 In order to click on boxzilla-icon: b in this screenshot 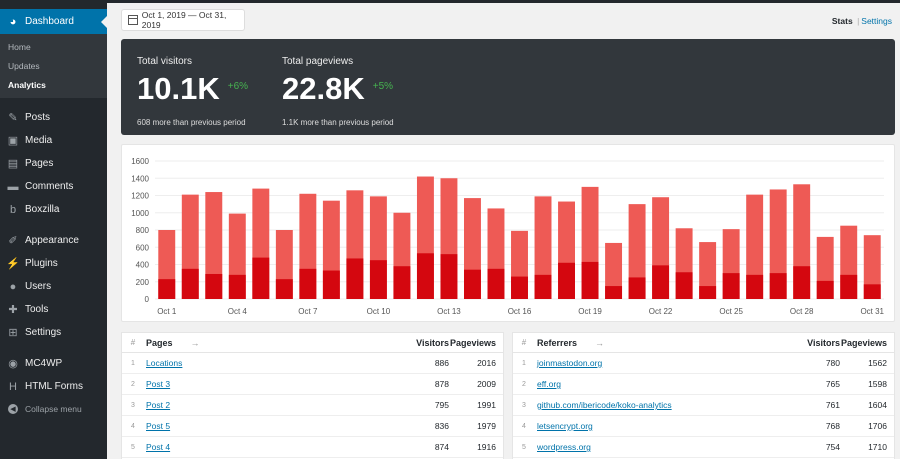, I will do `click(13, 209)`.